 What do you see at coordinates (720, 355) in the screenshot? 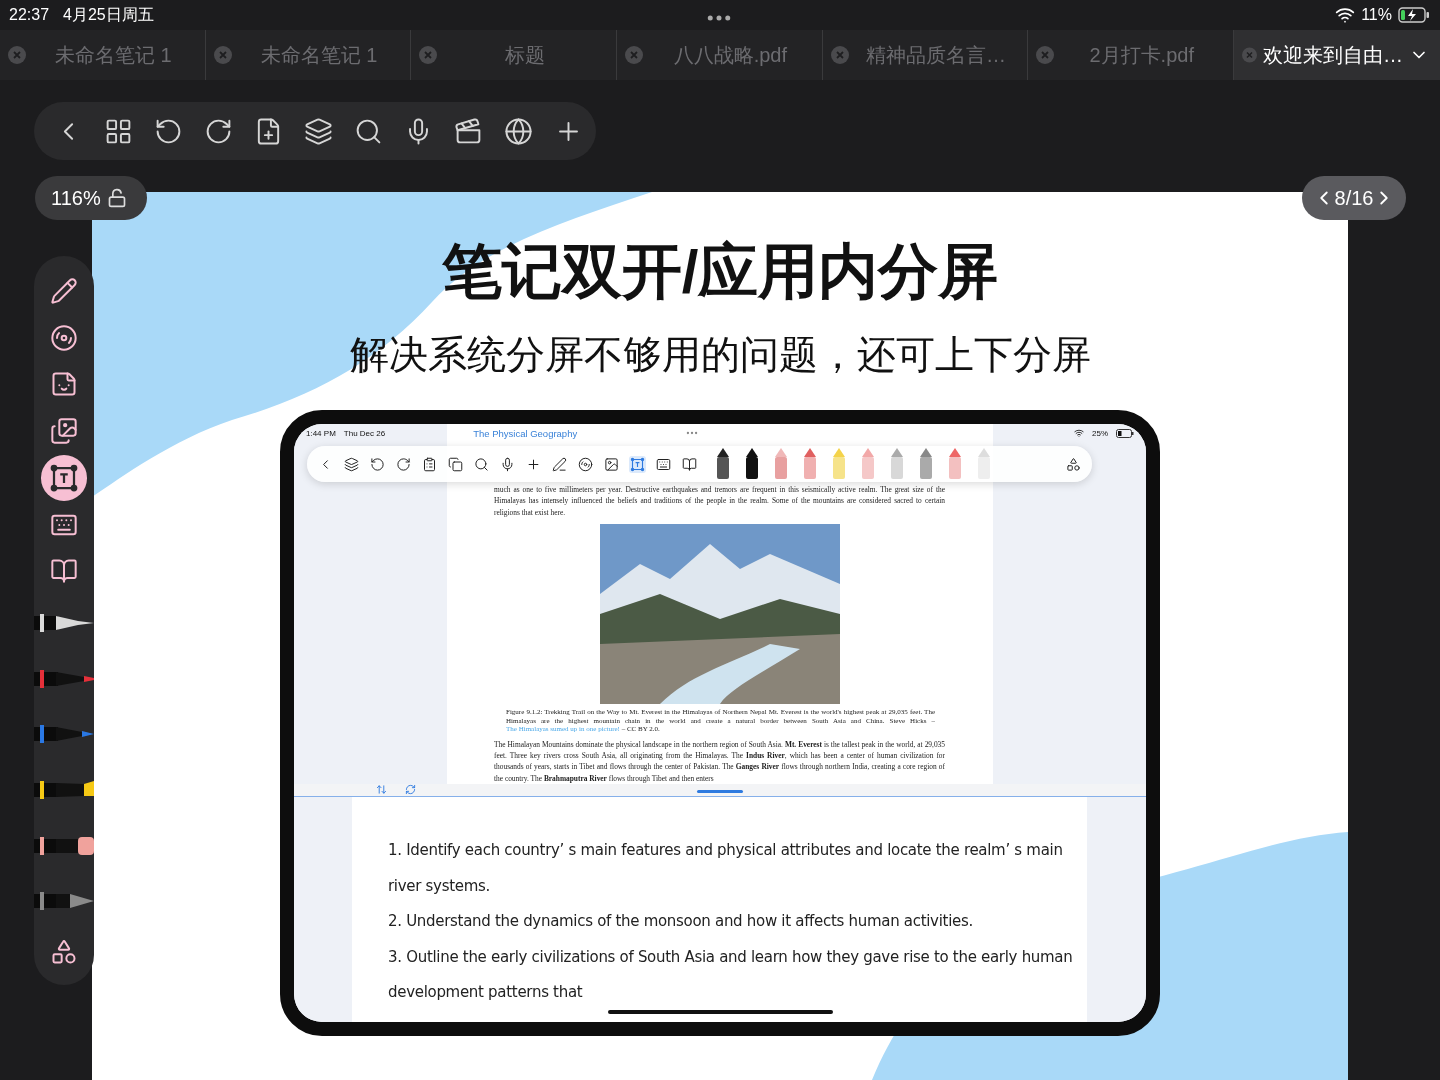
I see `slide-subtitle: 解决系统分屏不够用的问题，还可上下分屏` at bounding box center [720, 355].